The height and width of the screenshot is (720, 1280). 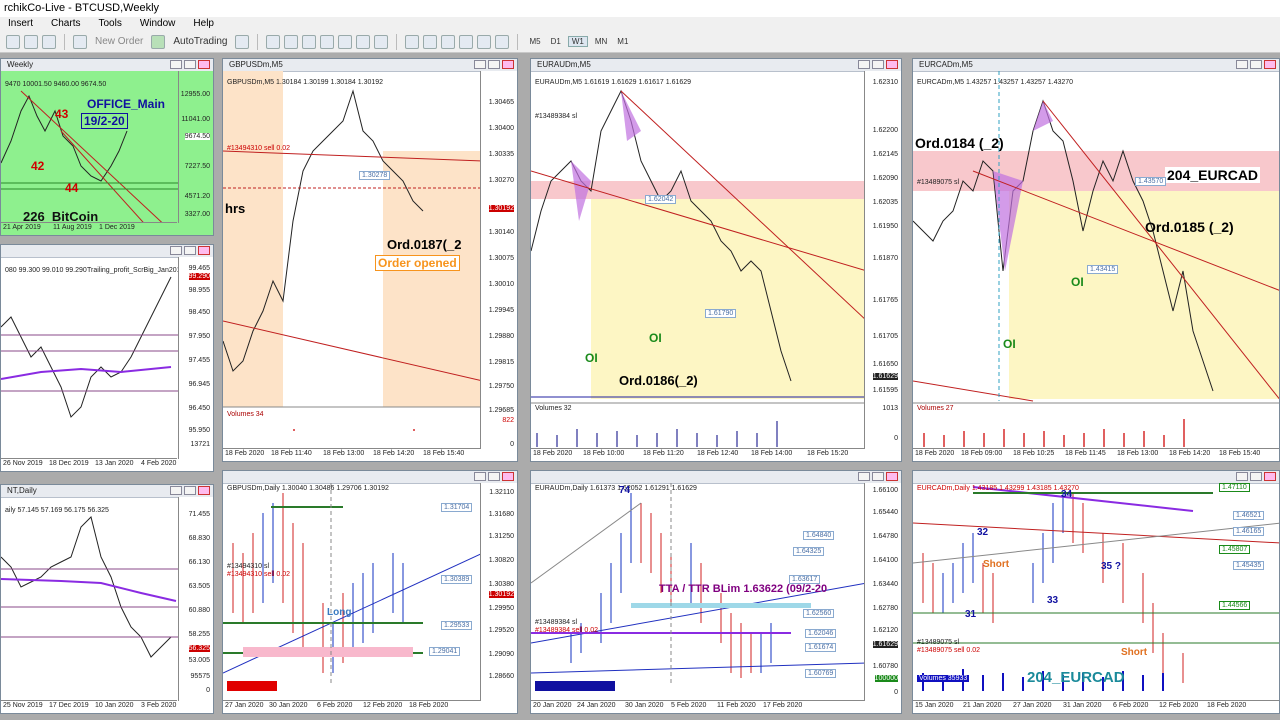 I want to click on moving-average, so click(x=86, y=373).